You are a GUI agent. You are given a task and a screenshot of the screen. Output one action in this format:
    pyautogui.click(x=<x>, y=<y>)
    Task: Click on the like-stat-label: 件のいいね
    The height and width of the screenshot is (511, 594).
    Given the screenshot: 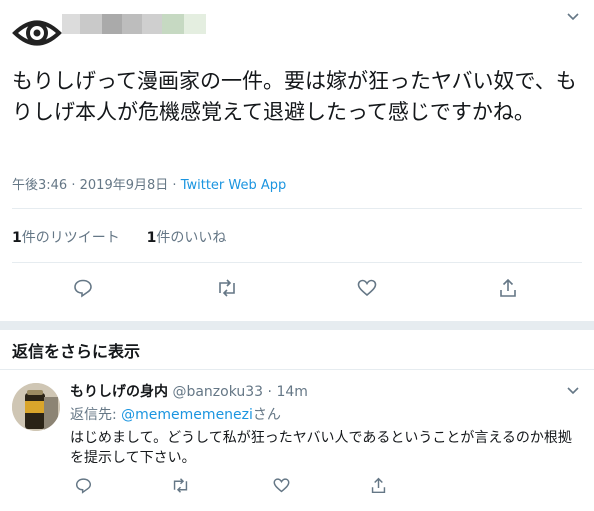 What is the action you would take?
    pyautogui.click(x=191, y=238)
    